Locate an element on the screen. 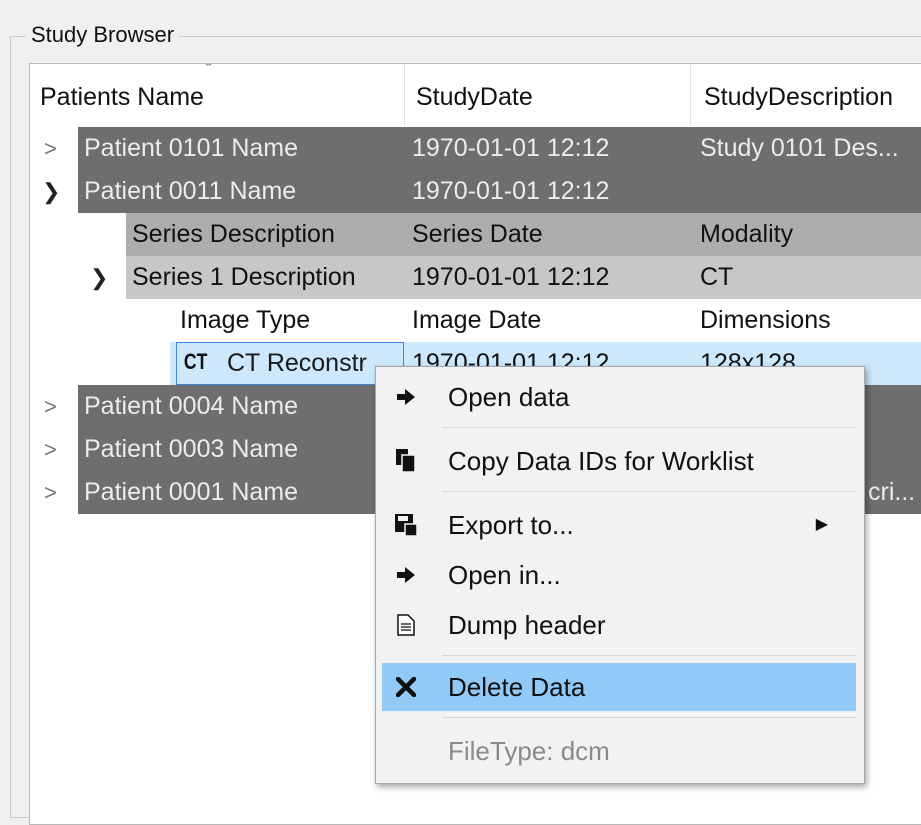 This screenshot has width=921, height=825. column-header-label: Patients Name is located at coordinates (122, 97).